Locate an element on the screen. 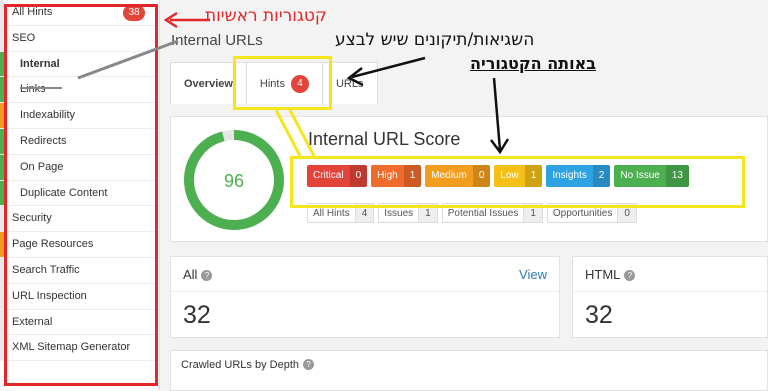  tab-urls: URLs is located at coordinates (349, 83).